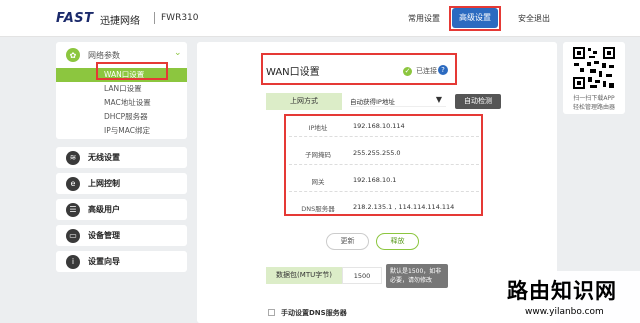 This screenshot has width=640, height=323. I want to click on dns-label: DNS服务器, so click(318, 209).